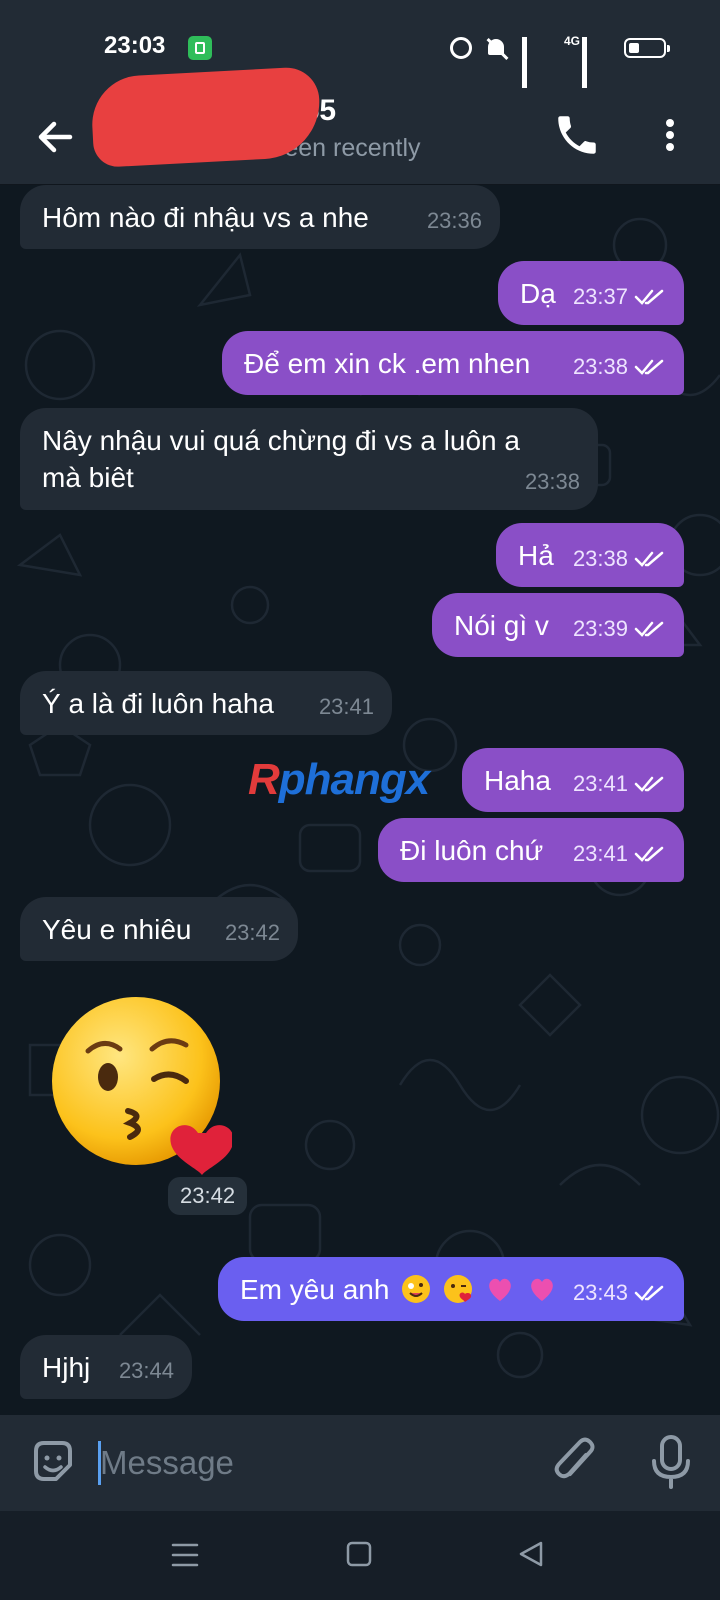 The width and height of the screenshot is (720, 1600). What do you see at coordinates (135, 45) in the screenshot?
I see `status-time: 23:03` at bounding box center [135, 45].